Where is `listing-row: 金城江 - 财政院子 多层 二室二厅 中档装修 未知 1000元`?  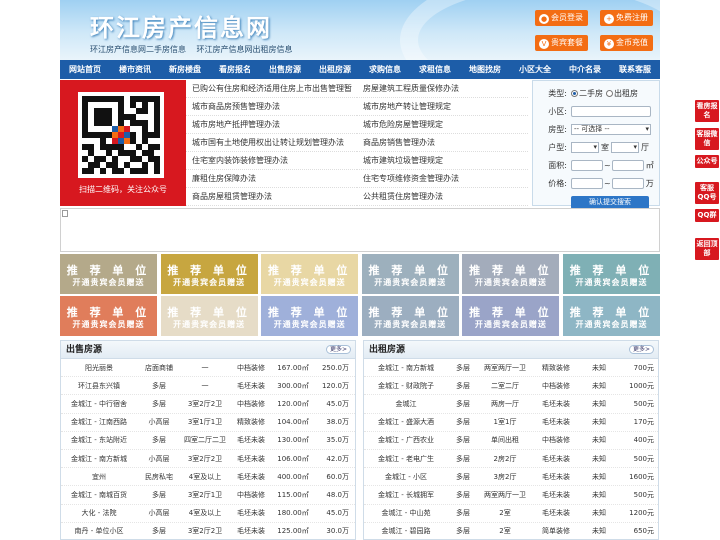 listing-row: 金城江 - 财政院子 多层 二室二厅 中档装修 未知 1000元 is located at coordinates (511, 386).